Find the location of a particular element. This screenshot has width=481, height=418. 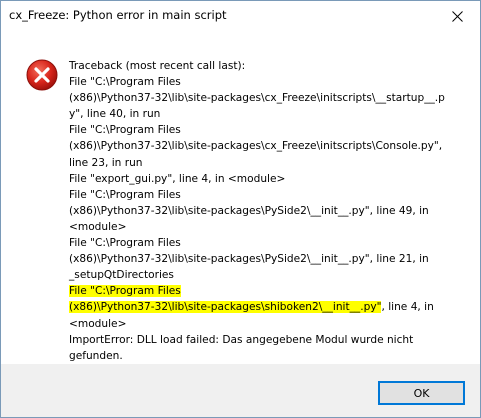

highlighted-message-line: File "C:\Program Files is located at coordinates (271, 291).